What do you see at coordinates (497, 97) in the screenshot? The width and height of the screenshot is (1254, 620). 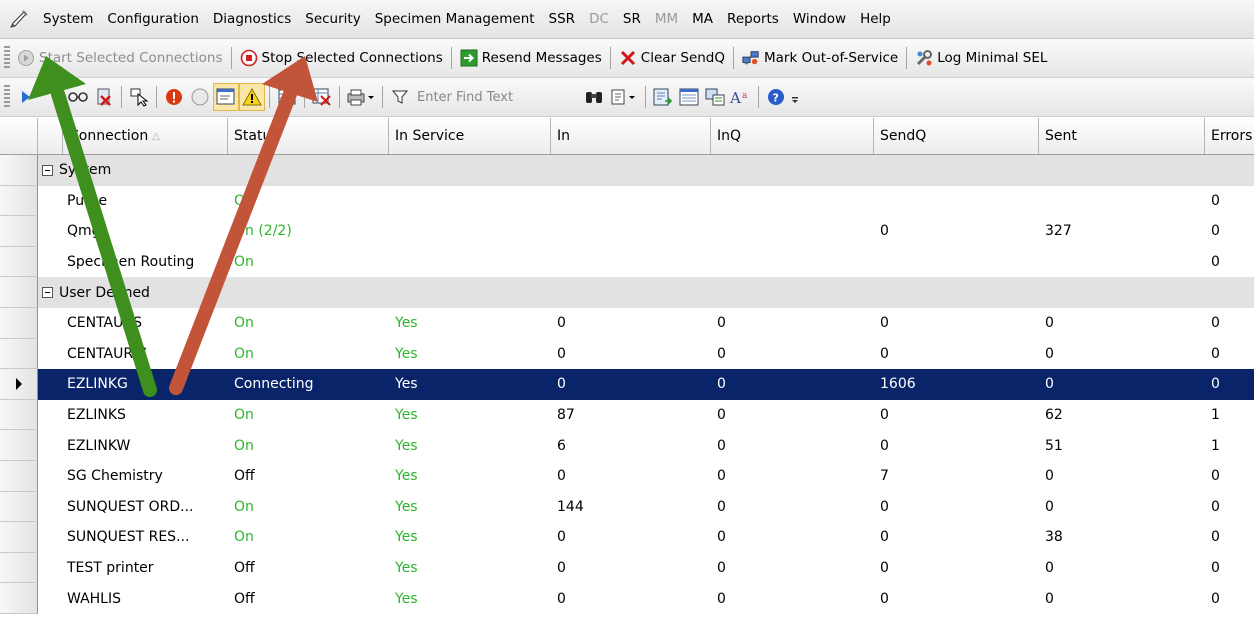 I see `find-text-input` at bounding box center [497, 97].